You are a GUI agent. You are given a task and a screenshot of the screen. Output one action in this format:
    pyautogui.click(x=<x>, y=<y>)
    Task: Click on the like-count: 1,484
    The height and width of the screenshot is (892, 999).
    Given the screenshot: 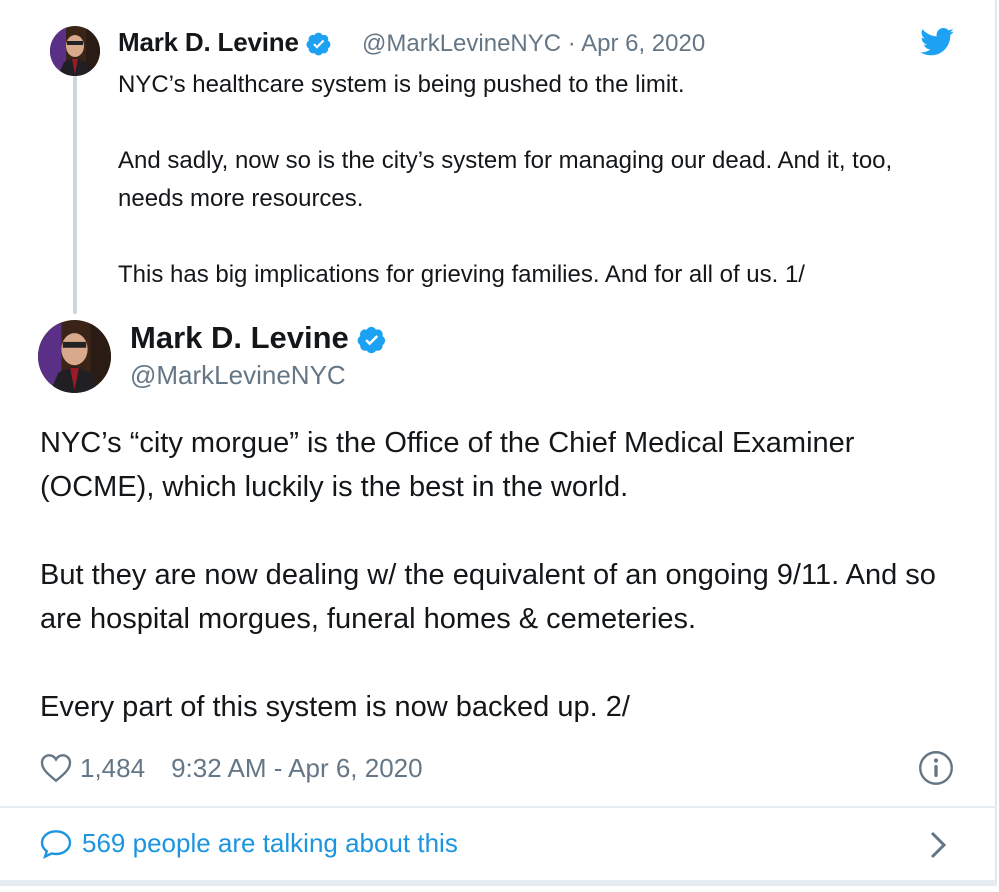 What is the action you would take?
    pyautogui.click(x=112, y=768)
    